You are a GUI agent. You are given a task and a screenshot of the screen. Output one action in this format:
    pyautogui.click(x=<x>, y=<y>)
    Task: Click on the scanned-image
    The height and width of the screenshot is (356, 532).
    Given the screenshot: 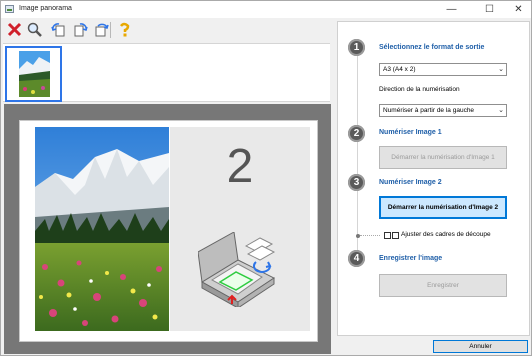 What is the action you would take?
    pyautogui.click(x=102, y=229)
    